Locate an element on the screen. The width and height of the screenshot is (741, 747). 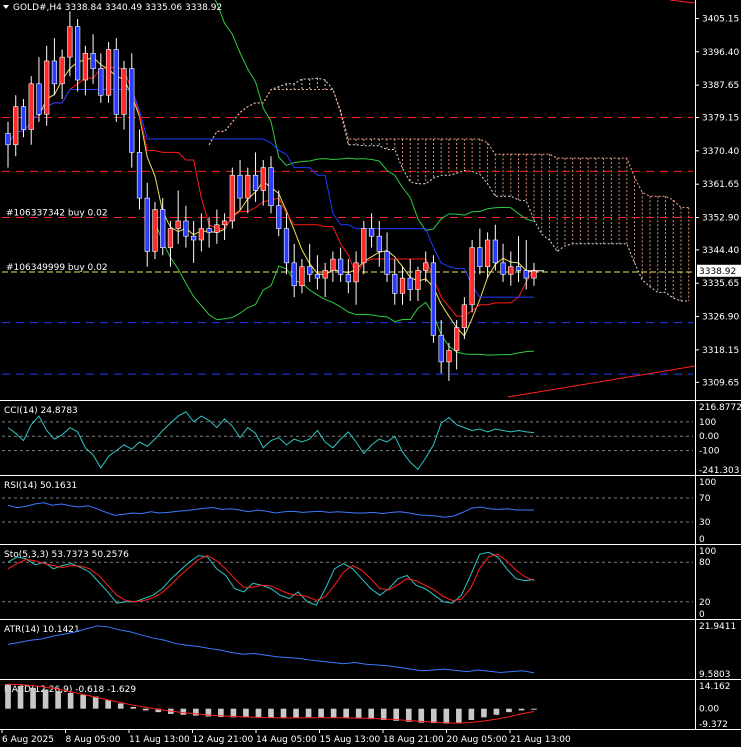
indicator-scale-label: -9.372 is located at coordinates (713, 725).